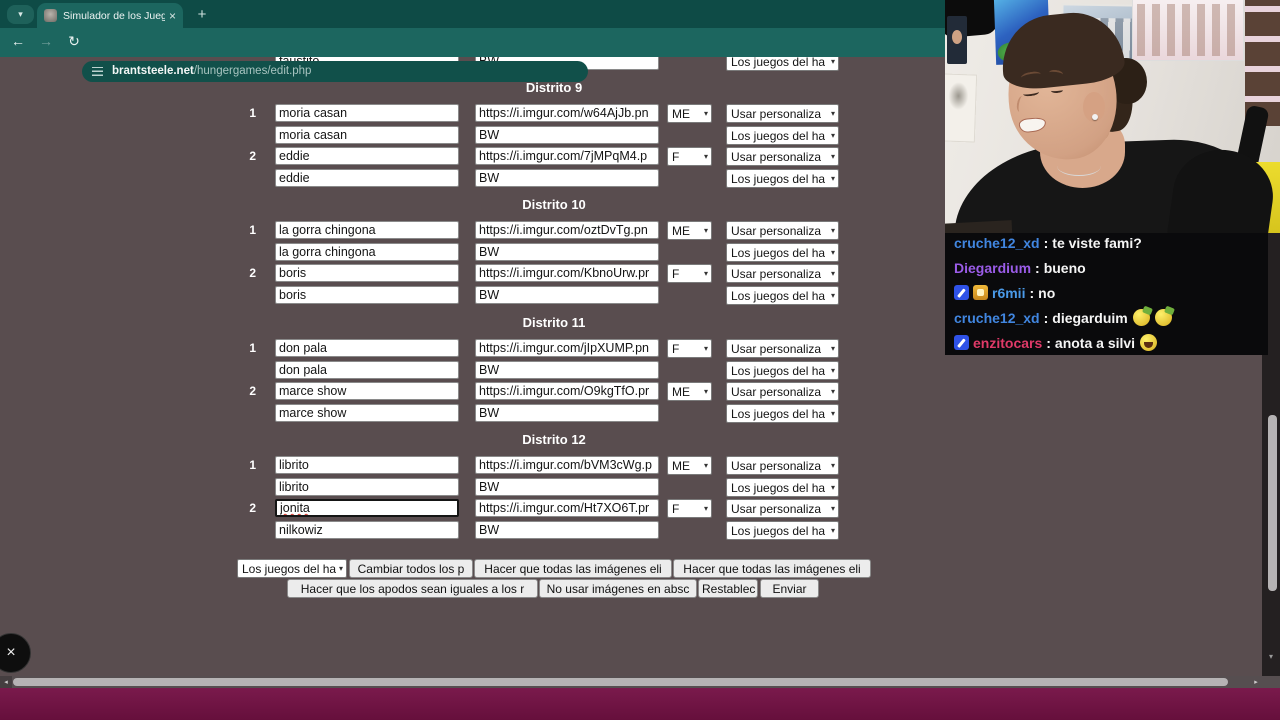 The height and width of the screenshot is (720, 1280). I want to click on plus-icon: +, so click(202, 14).